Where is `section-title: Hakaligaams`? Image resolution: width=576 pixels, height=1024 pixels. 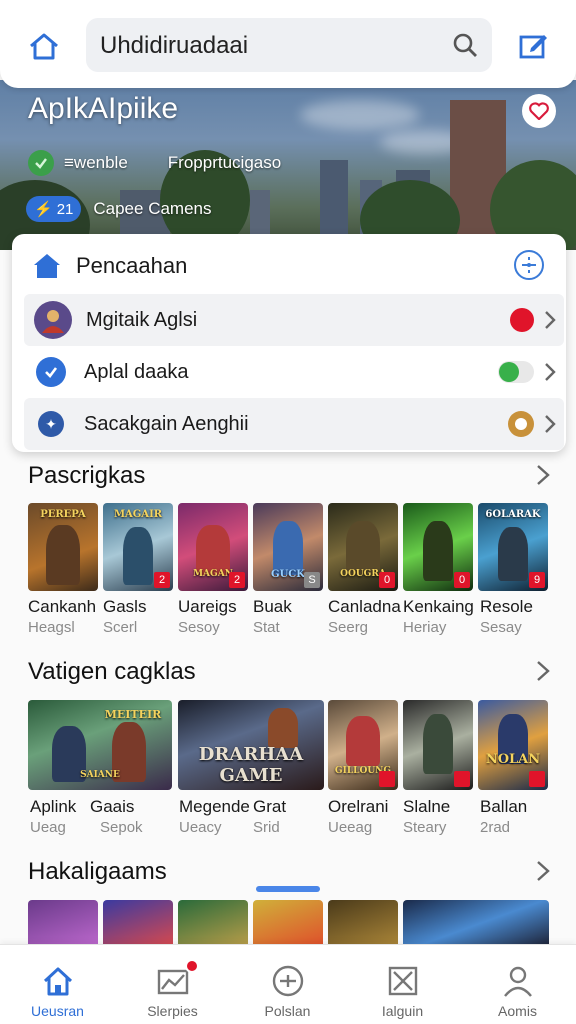 section-title: Hakaligaams is located at coordinates (97, 871).